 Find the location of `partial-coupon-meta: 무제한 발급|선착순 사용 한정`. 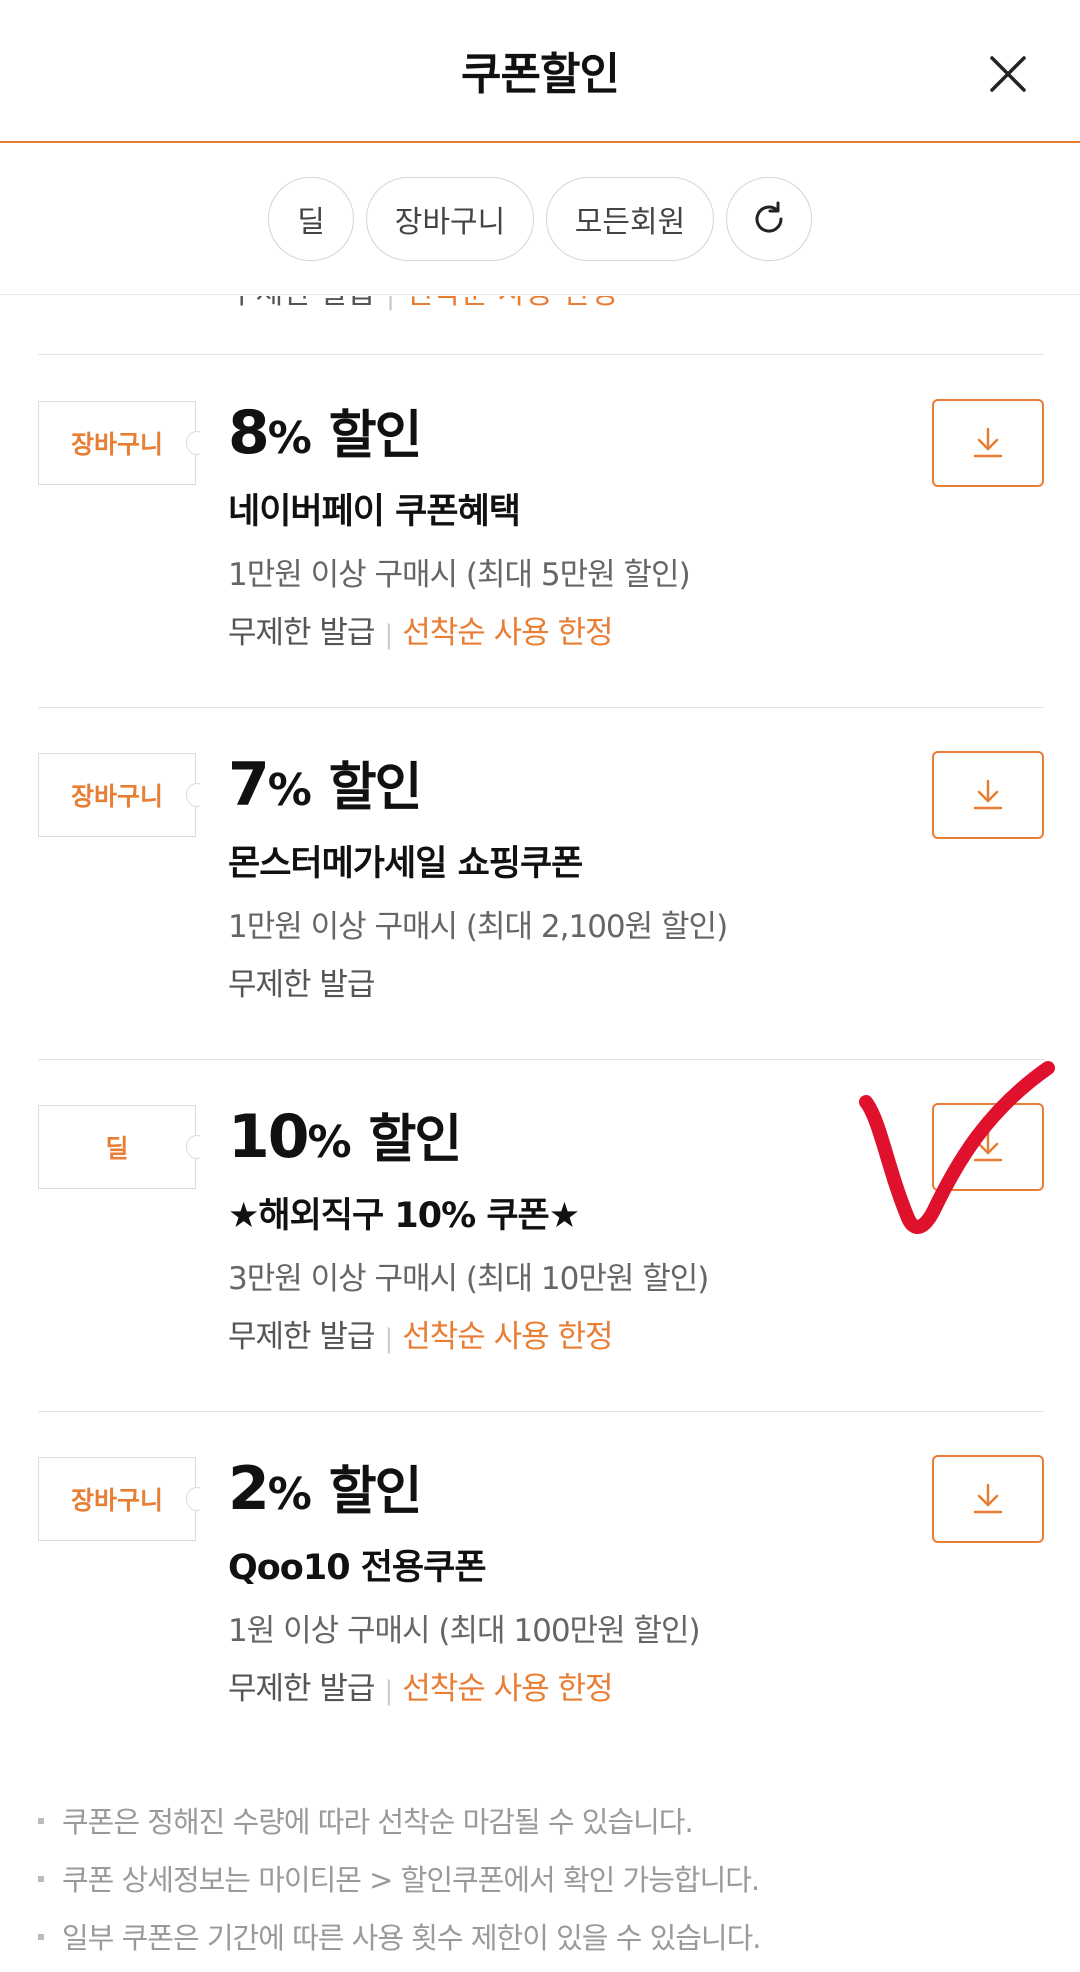

partial-coupon-meta: 무제한 발급|선착순 사용 한정 is located at coordinates (423, 304).